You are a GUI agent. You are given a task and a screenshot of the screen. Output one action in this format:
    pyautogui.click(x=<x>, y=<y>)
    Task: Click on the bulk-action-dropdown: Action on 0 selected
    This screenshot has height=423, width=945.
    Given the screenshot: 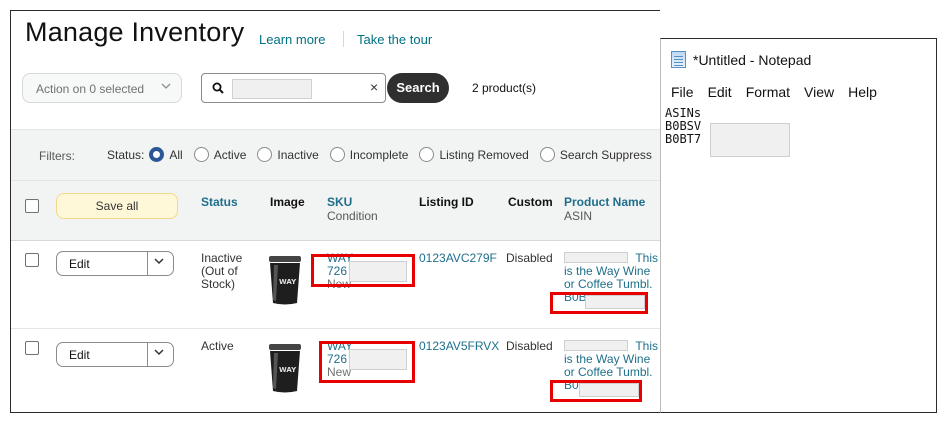 What is the action you would take?
    pyautogui.click(x=102, y=88)
    